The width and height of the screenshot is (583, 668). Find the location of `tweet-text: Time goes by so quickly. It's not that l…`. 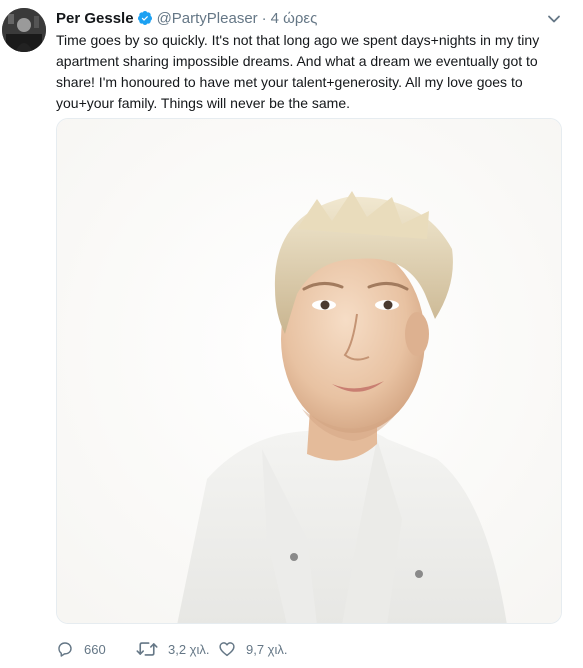

tweet-text: Time goes by so quickly. It's not that l… is located at coordinates (298, 71).